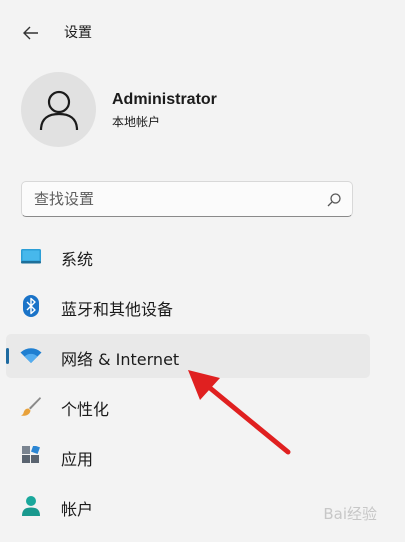  What do you see at coordinates (31, 456) in the screenshot?
I see `apps-icon` at bounding box center [31, 456].